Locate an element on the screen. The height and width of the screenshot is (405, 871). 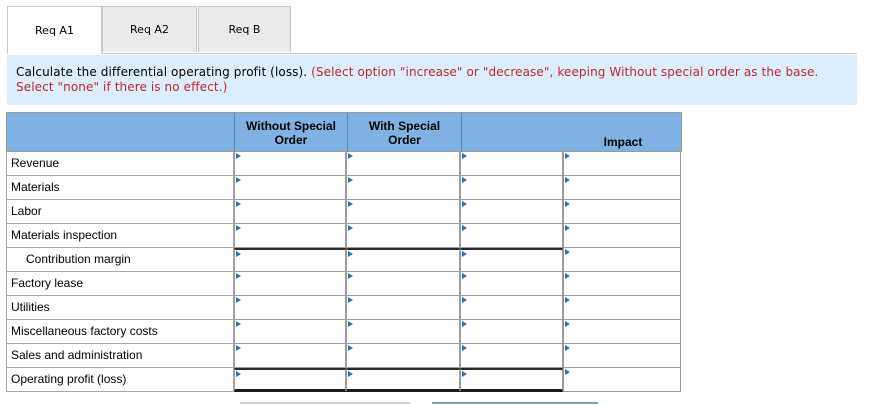
header-without-special-order: Without Special Order is located at coordinates (290, 133).